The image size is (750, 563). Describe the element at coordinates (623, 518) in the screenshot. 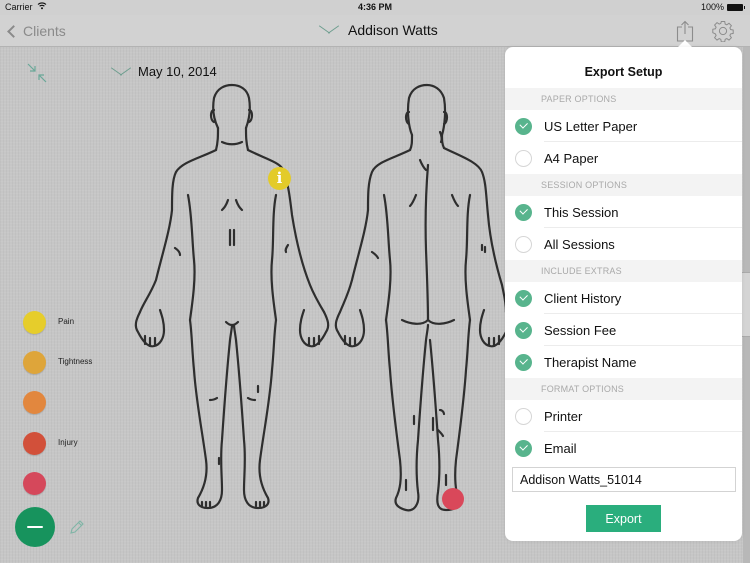

I see `export-button: Export` at that location.